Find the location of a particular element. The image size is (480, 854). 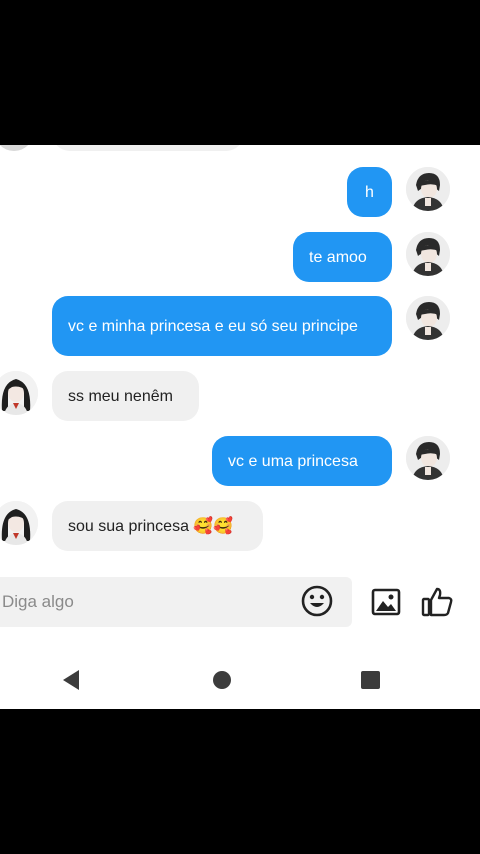

thumbs-up-icon is located at coordinates (437, 602).